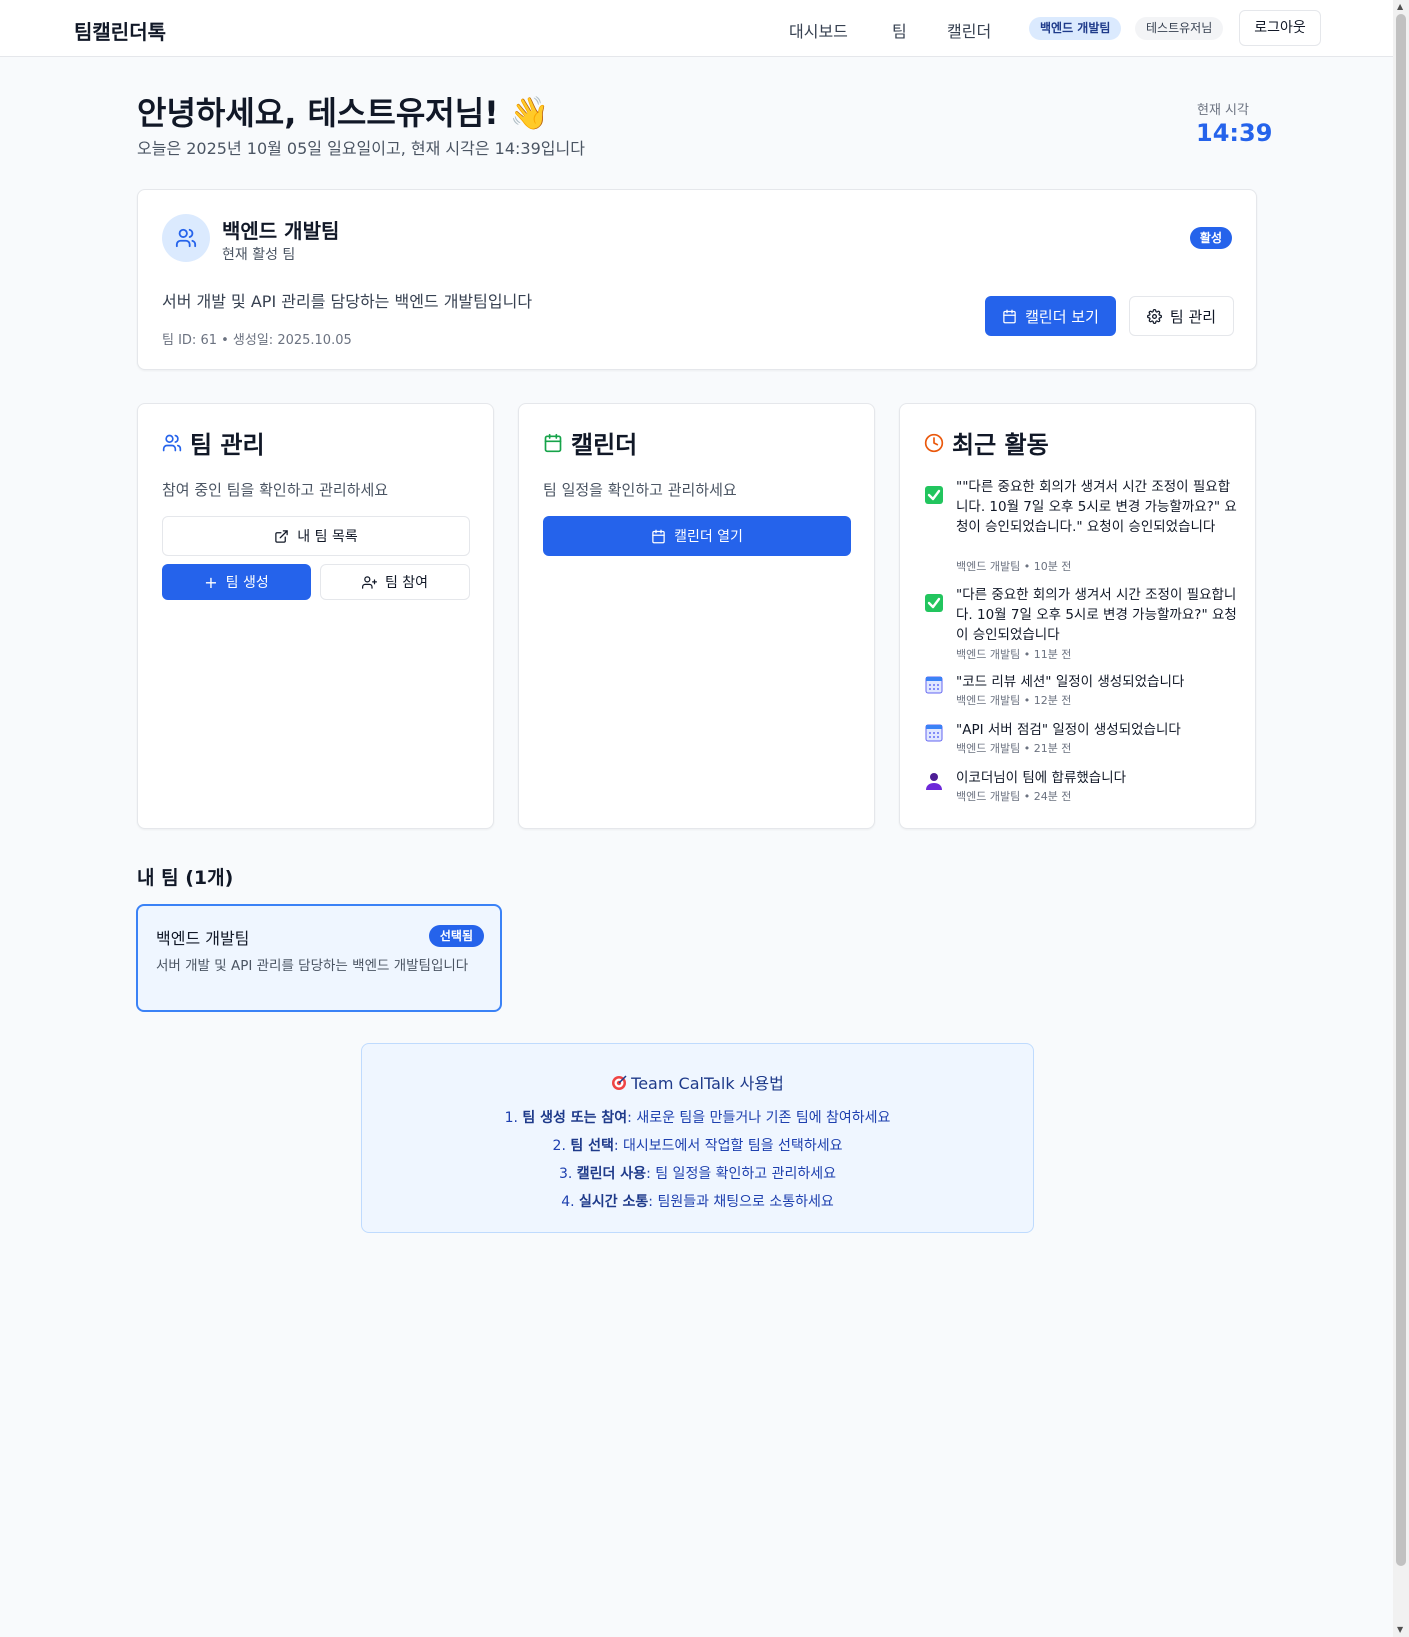 The height and width of the screenshot is (1637, 1409). Describe the element at coordinates (1014, 654) in the screenshot. I see `activity-meta: 백엔드 개발팀 • 11분 전` at that location.